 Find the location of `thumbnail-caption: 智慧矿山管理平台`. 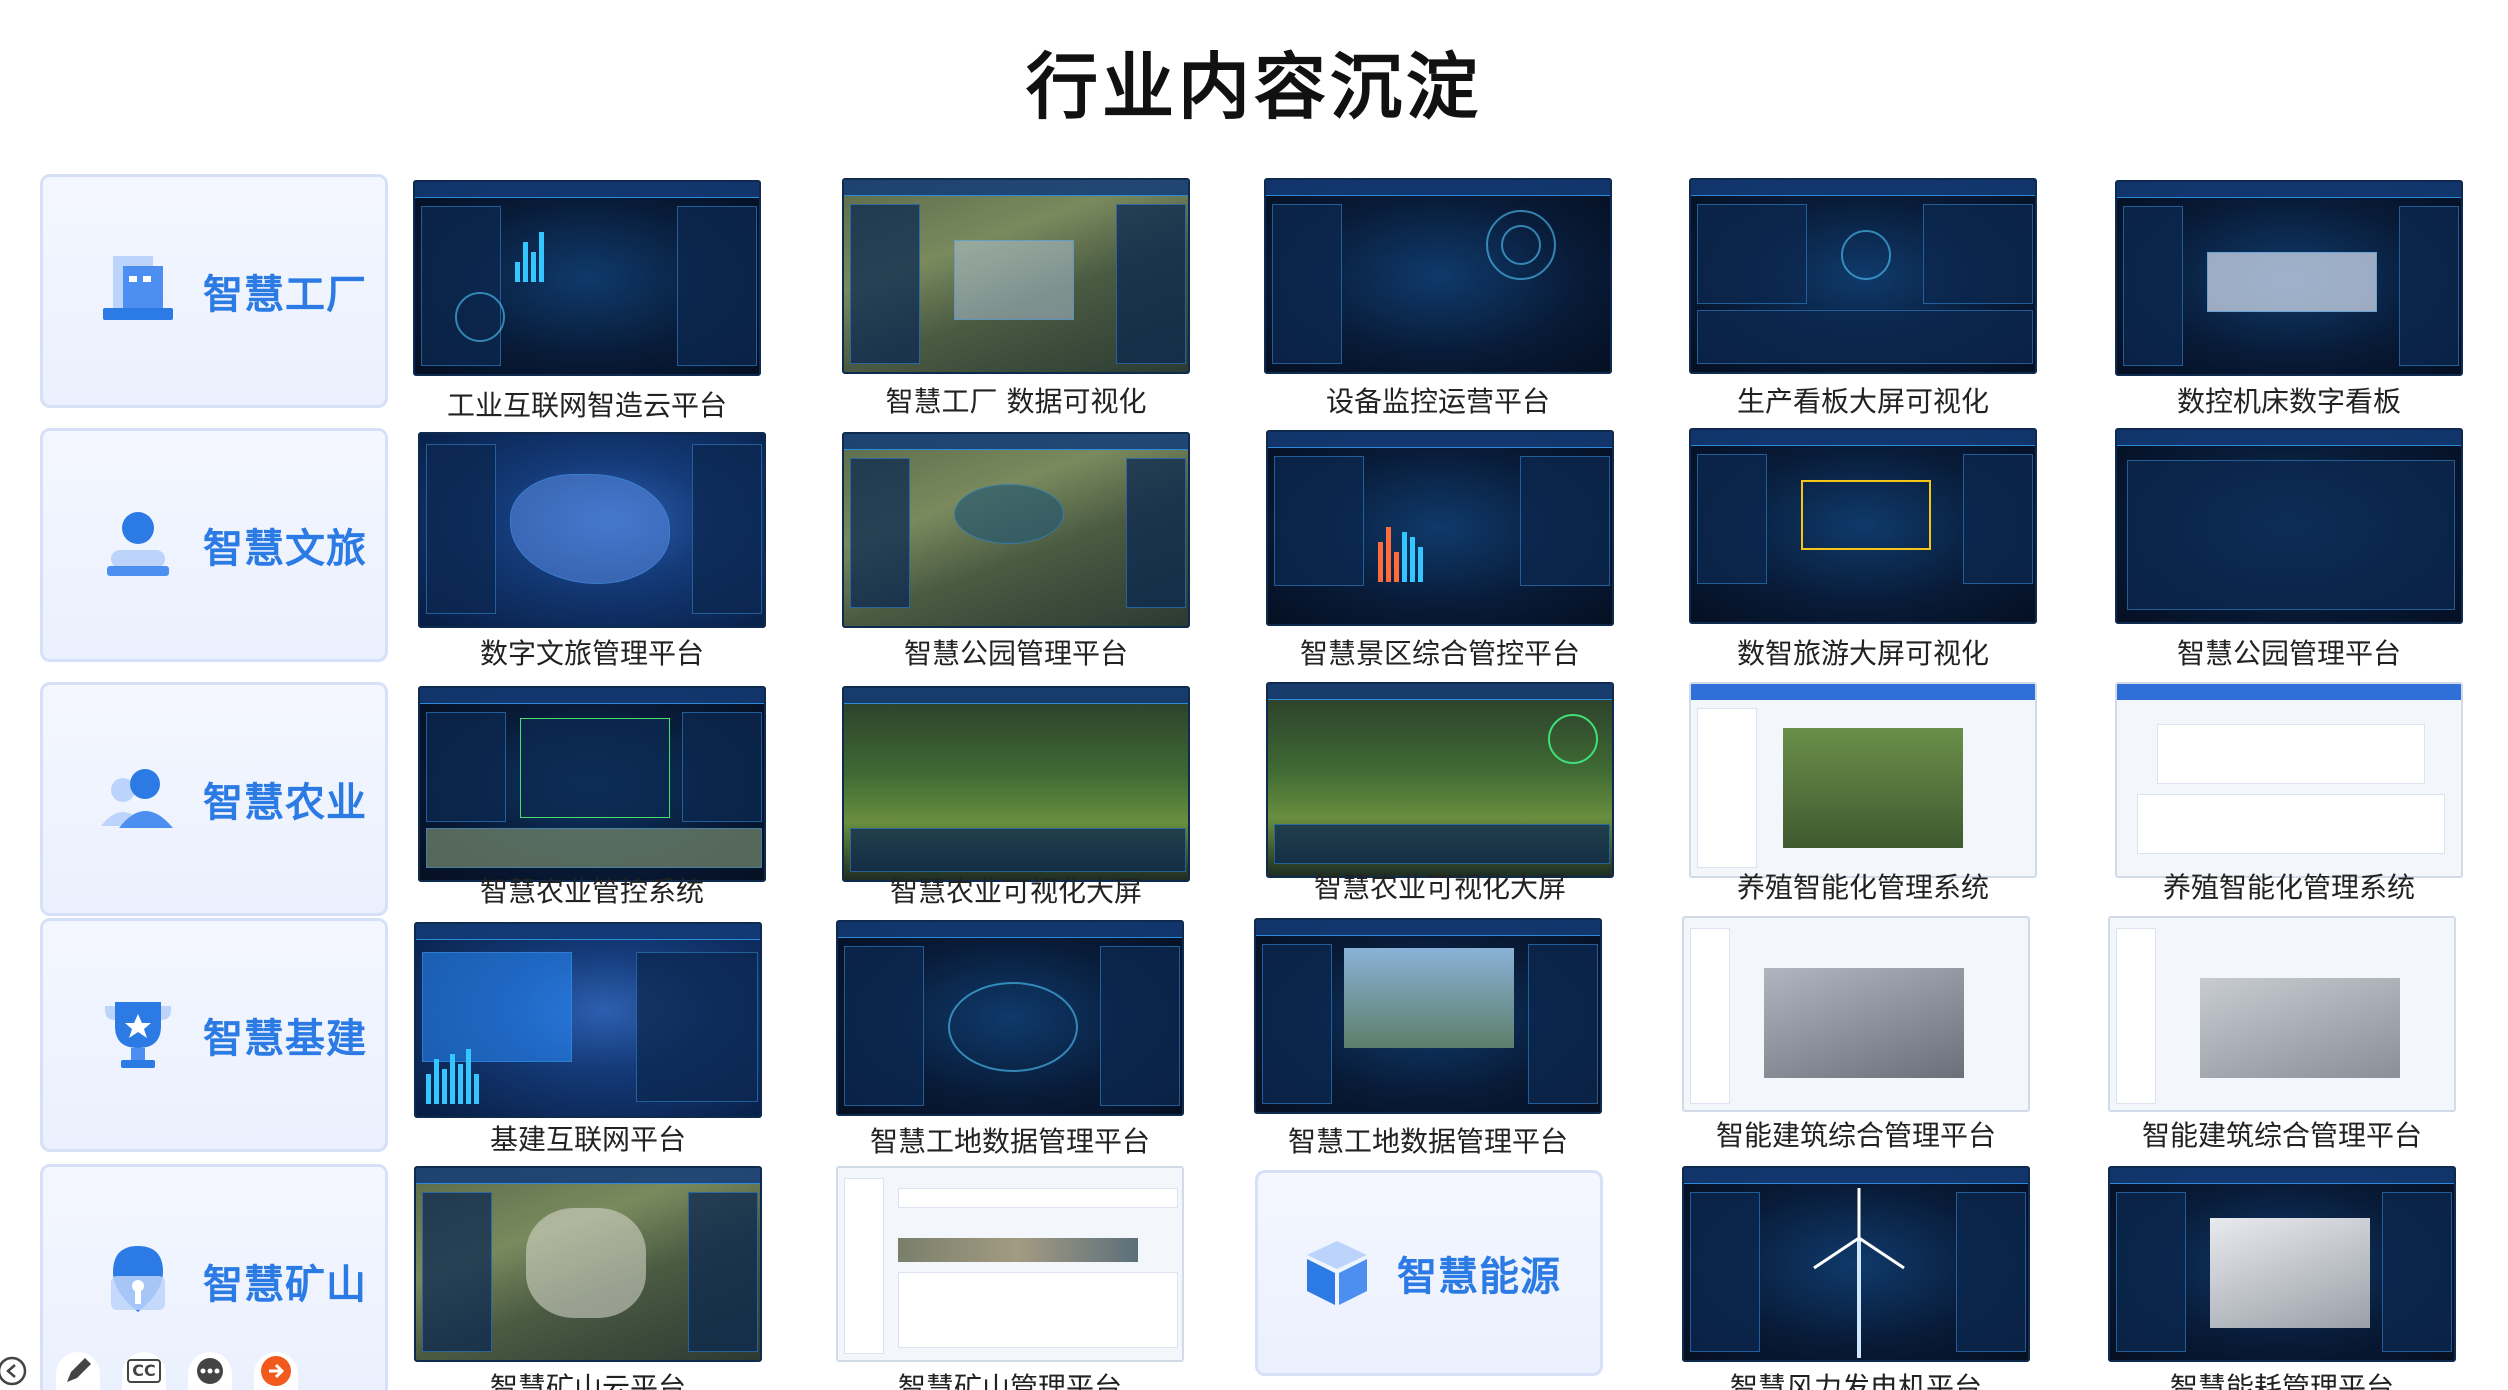

thumbnail-caption: 智慧矿山管理平台 is located at coordinates (1009, 1380).